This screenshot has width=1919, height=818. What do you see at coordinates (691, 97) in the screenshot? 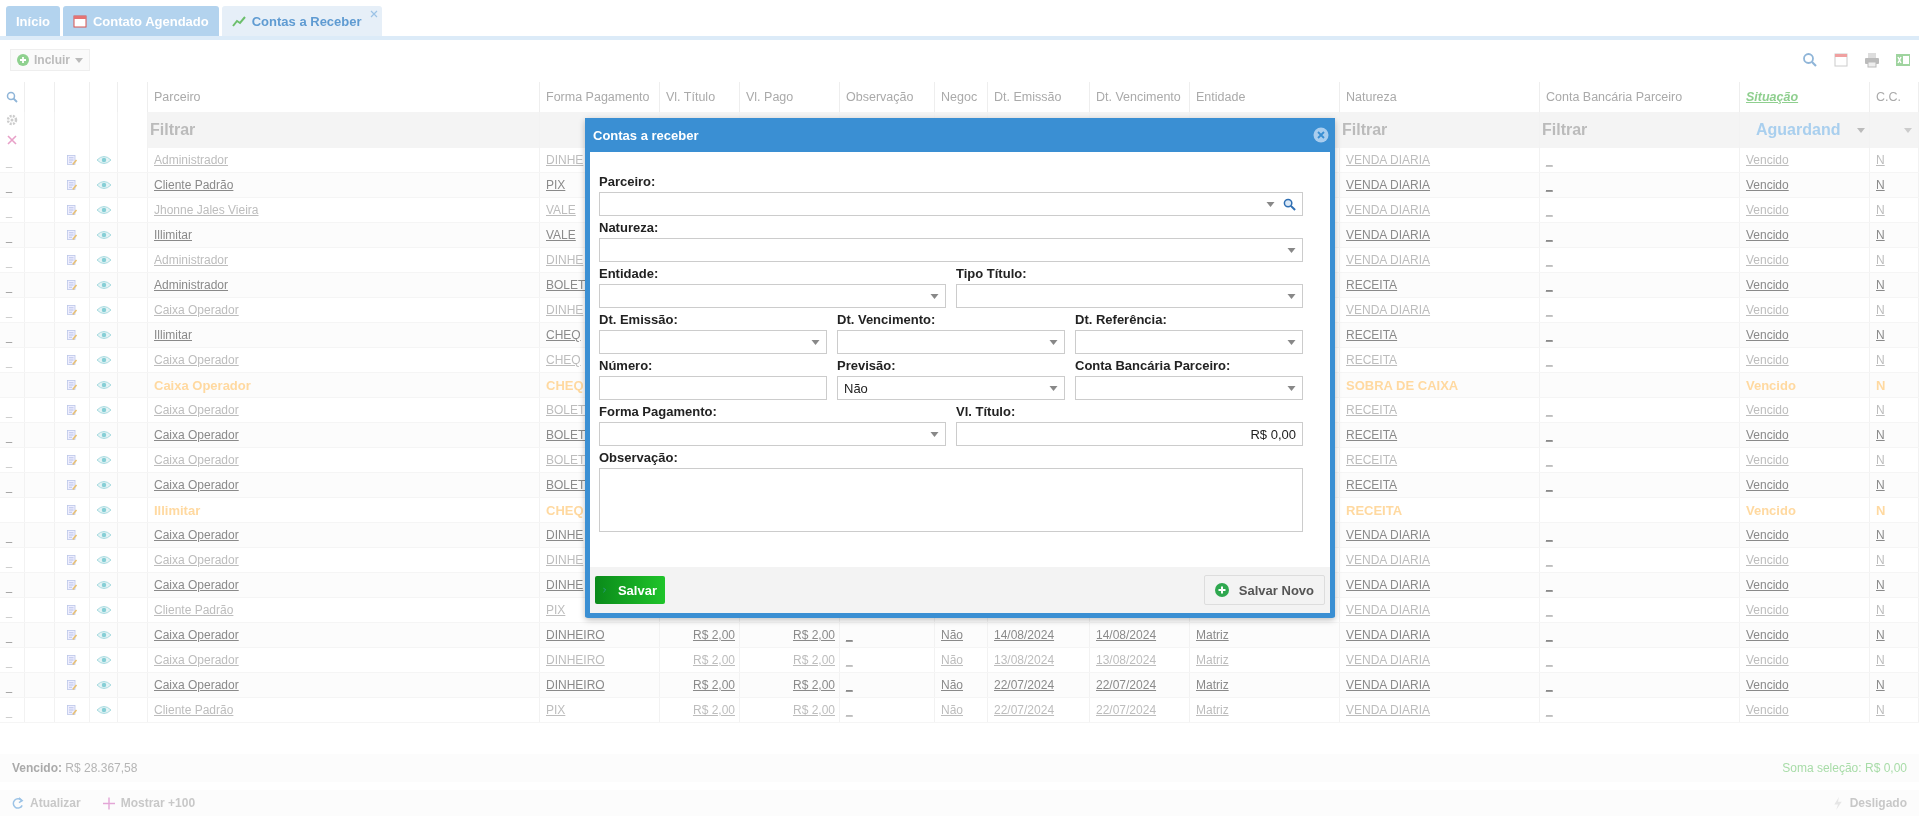
I see `column-header: Vl. Título` at bounding box center [691, 97].